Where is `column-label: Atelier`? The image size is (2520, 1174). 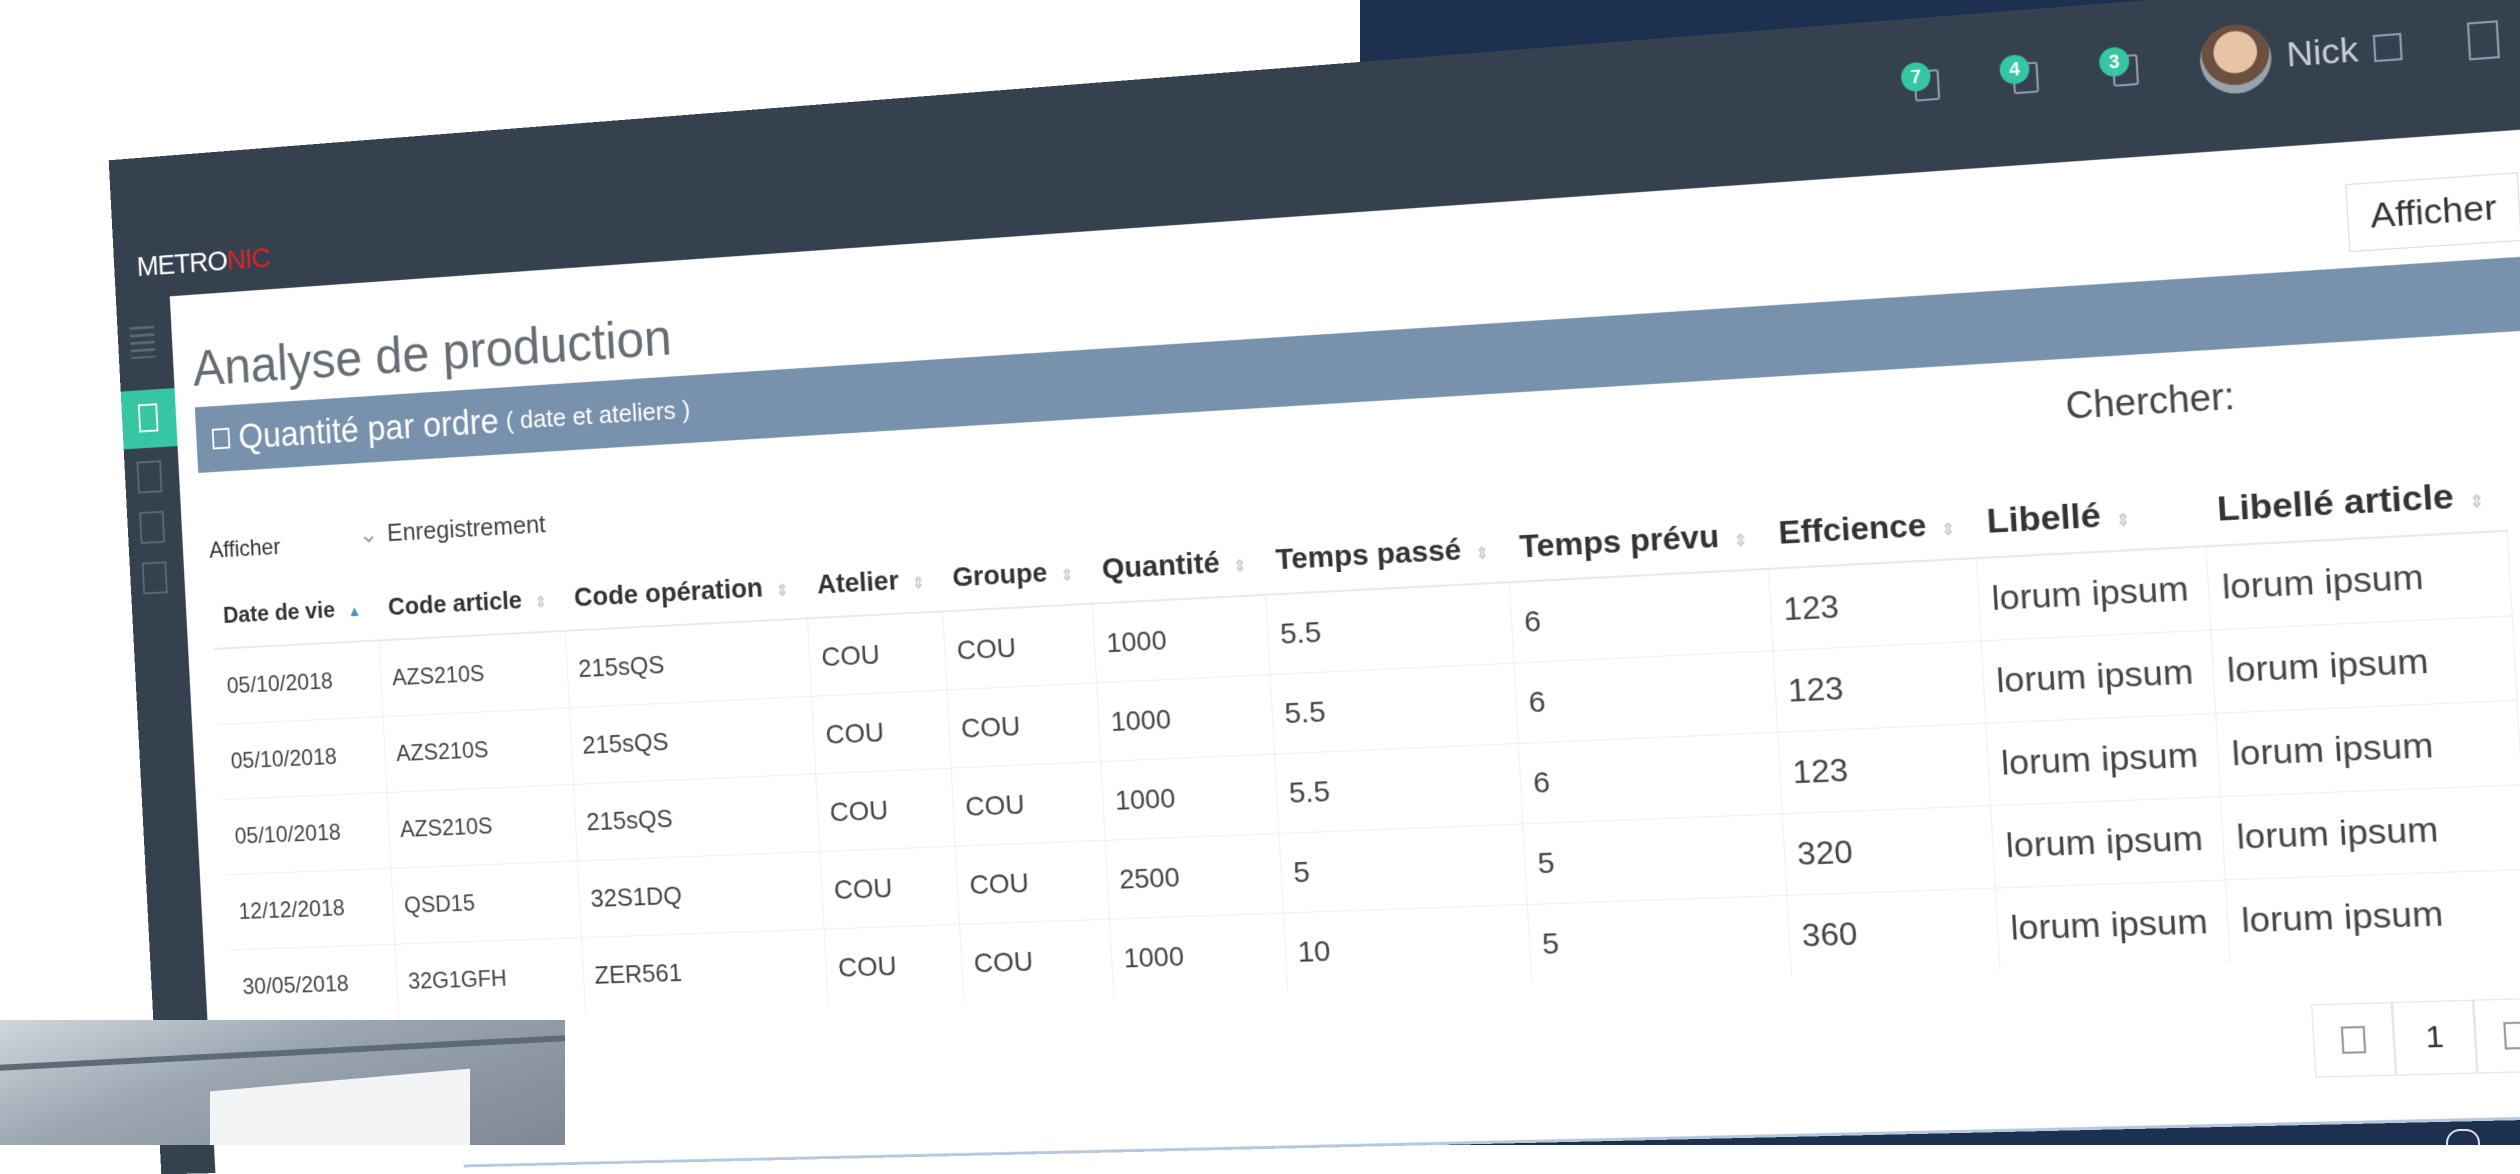
column-label: Atelier is located at coordinates (858, 581).